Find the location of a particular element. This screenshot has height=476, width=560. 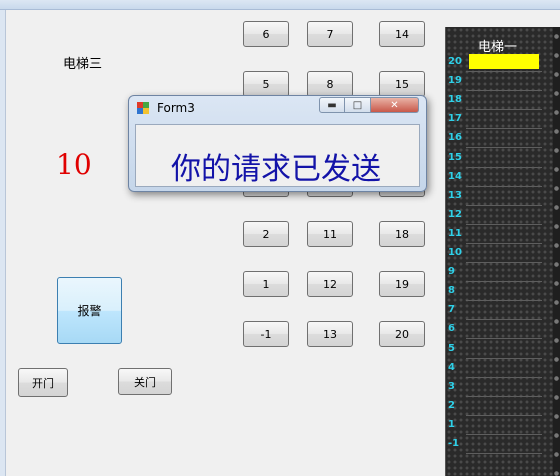

floor-button-5: 5 is located at coordinates (266, 84).